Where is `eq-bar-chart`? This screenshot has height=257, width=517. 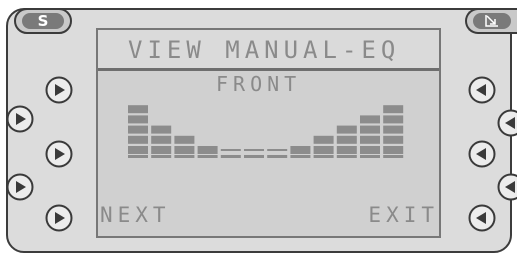
eq-bar-chart is located at coordinates (266, 131).